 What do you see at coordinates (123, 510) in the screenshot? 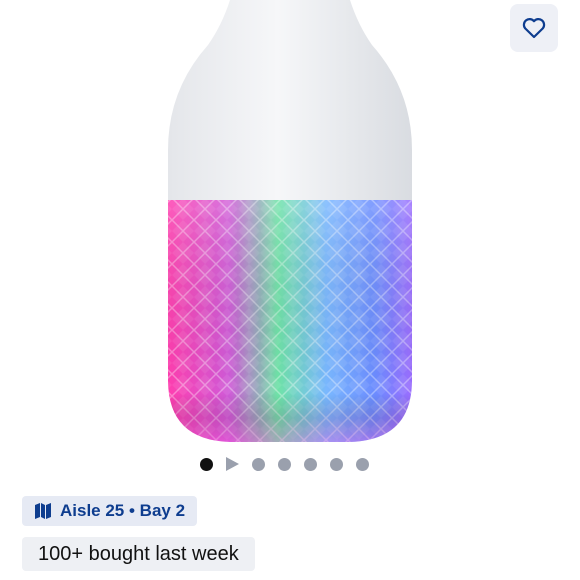
I see `aisle-location-label: Aisle 25 • Bay 2` at bounding box center [123, 510].